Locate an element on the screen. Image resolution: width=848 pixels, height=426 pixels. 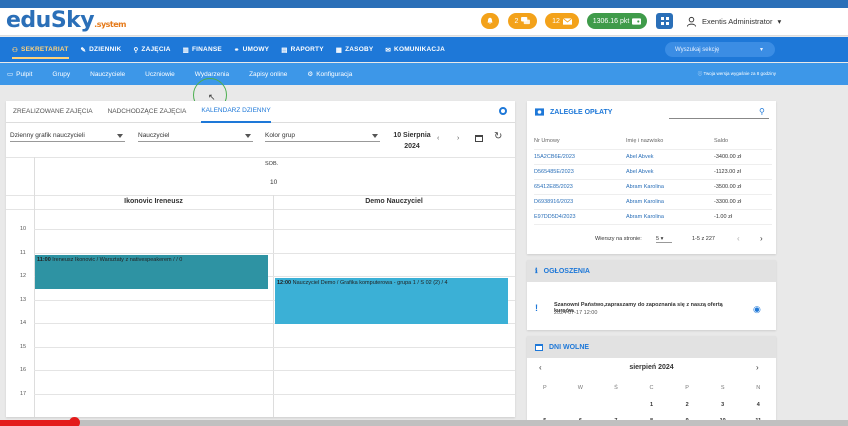
column-header: Saldo is located at coordinates (743, 142).